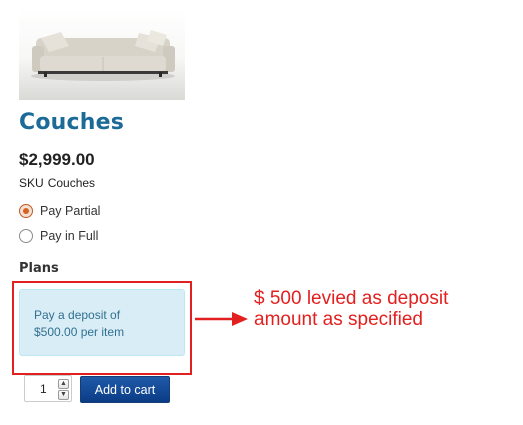 The height and width of the screenshot is (425, 523). I want to click on sku-value: Couches, so click(71, 183).